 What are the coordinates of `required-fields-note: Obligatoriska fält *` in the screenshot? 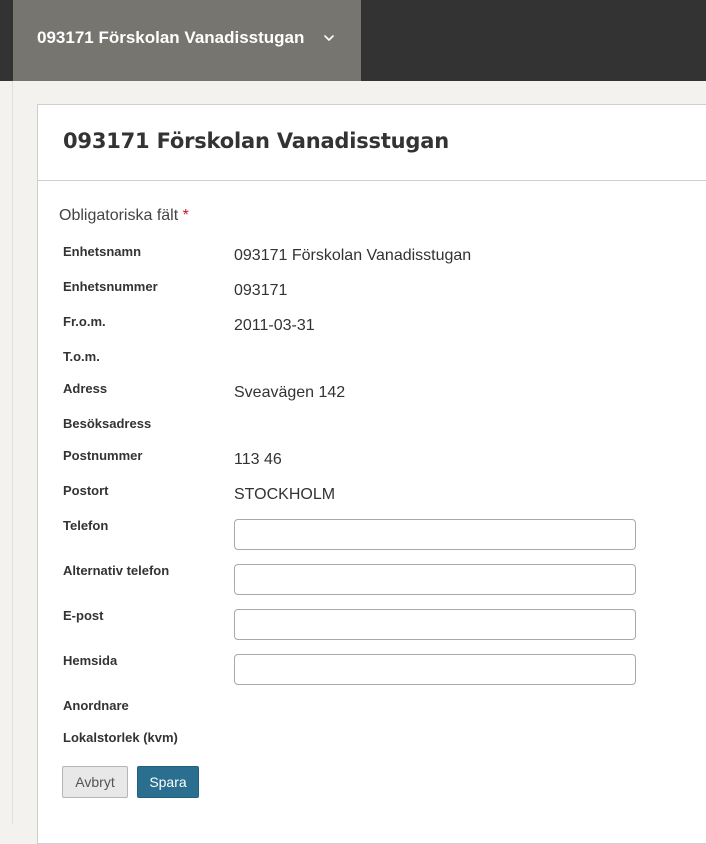 It's located at (124, 216).